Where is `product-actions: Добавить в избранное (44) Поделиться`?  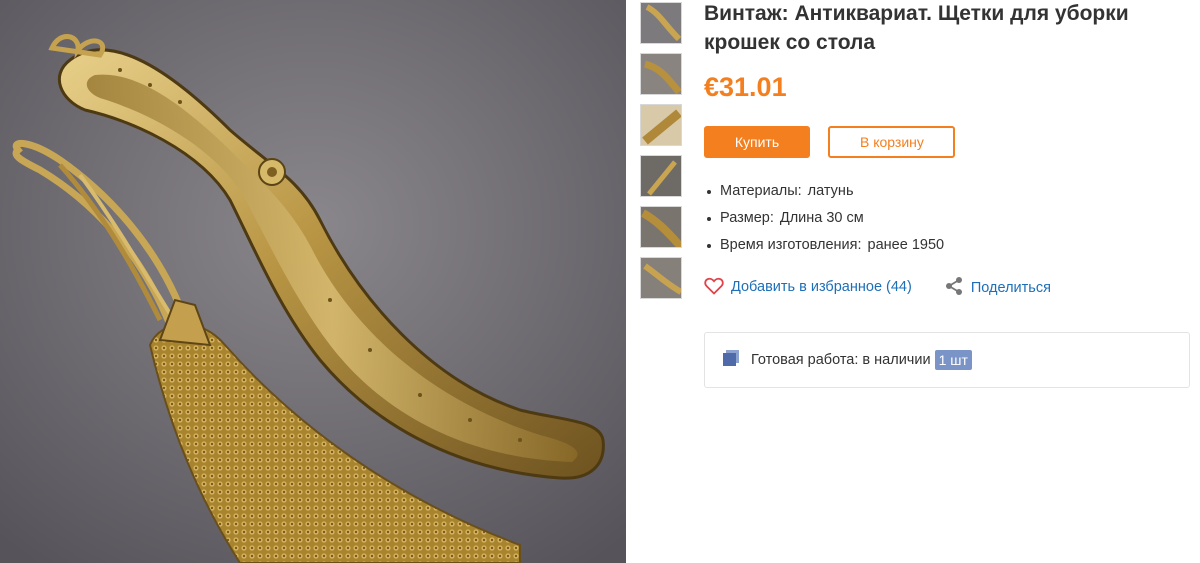
product-actions: Добавить в избранное (44) Поделиться is located at coordinates (949, 287).